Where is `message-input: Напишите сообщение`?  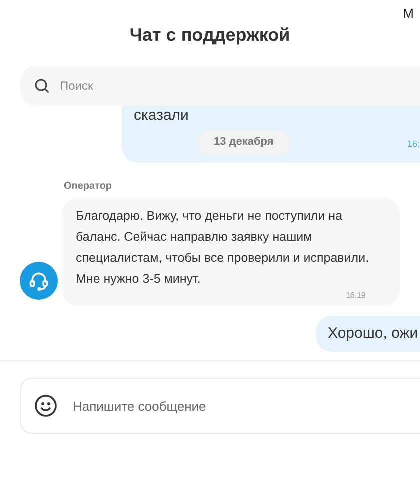
message-input: Напишите сообщение is located at coordinates (220, 406).